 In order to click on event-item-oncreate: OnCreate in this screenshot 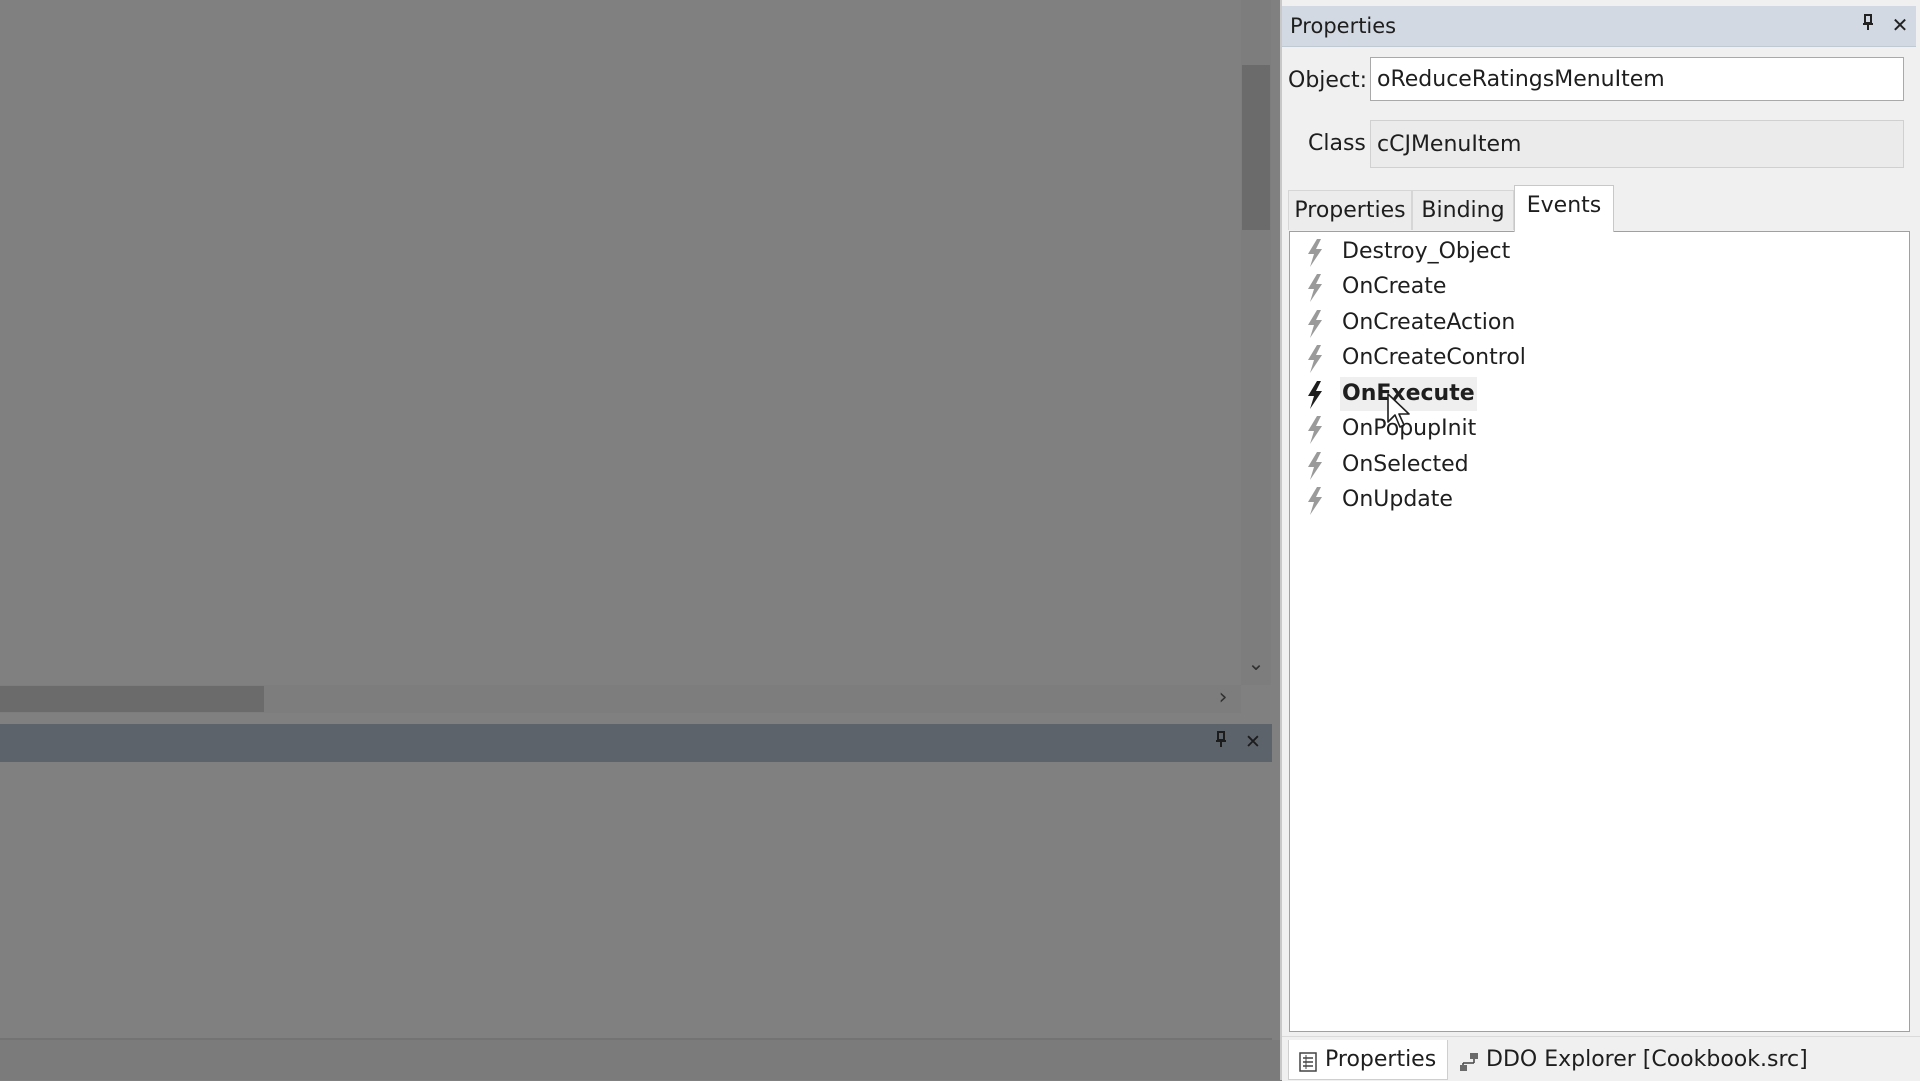, I will do `click(1582, 287)`.